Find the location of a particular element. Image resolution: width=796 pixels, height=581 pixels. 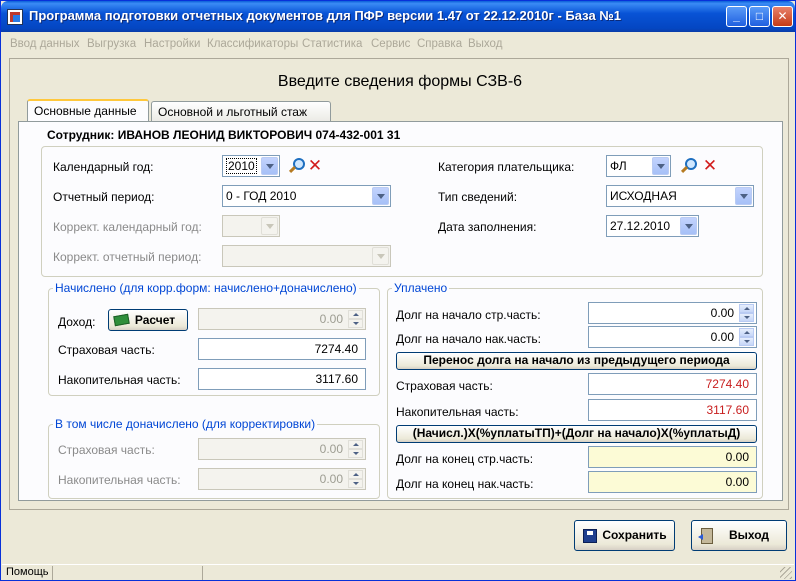

menu-service: Сервис is located at coordinates (390, 44).